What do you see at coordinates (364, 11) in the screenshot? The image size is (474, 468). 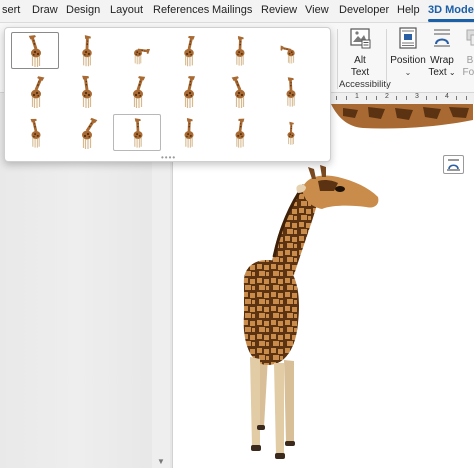 I see `tab-developer: Developer` at bounding box center [364, 11].